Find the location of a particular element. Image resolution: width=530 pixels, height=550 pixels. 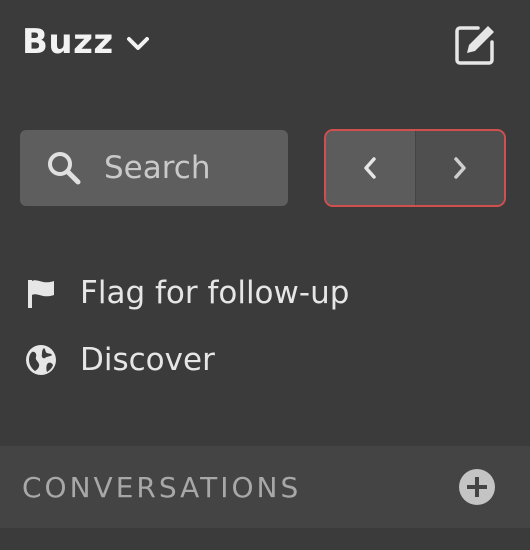

nav-item-flag-for-follow-up: Flag for follow-up is located at coordinates (186, 293).